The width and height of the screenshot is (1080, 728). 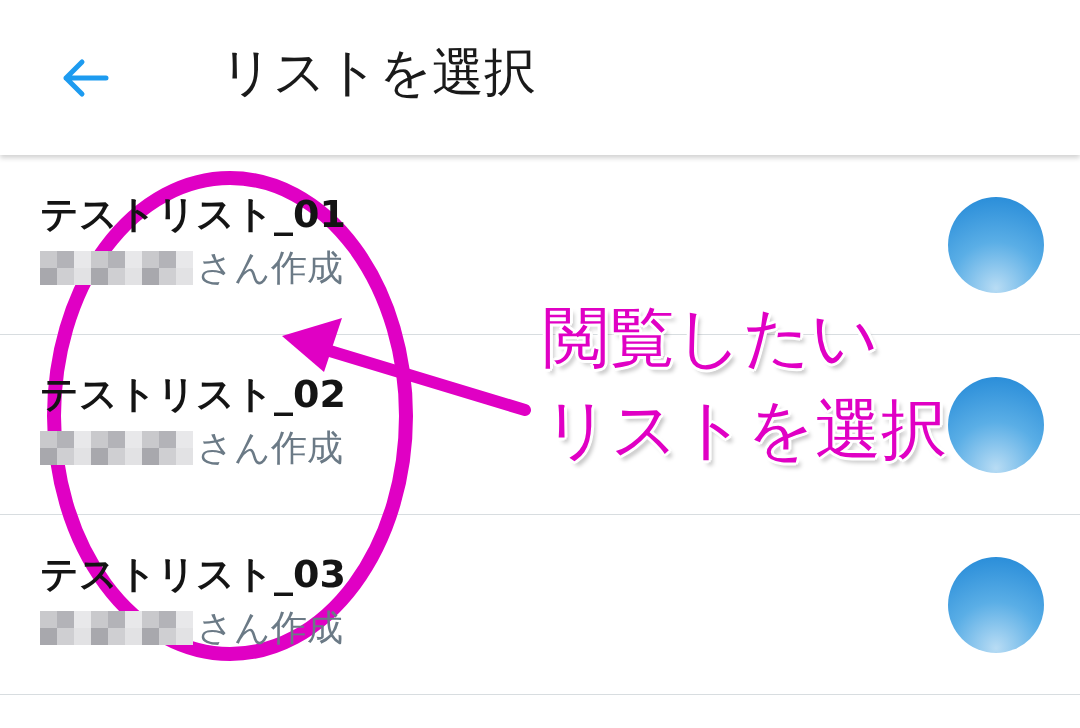 I want to click on annotation-text: リストを選択, so click(x=745, y=430).